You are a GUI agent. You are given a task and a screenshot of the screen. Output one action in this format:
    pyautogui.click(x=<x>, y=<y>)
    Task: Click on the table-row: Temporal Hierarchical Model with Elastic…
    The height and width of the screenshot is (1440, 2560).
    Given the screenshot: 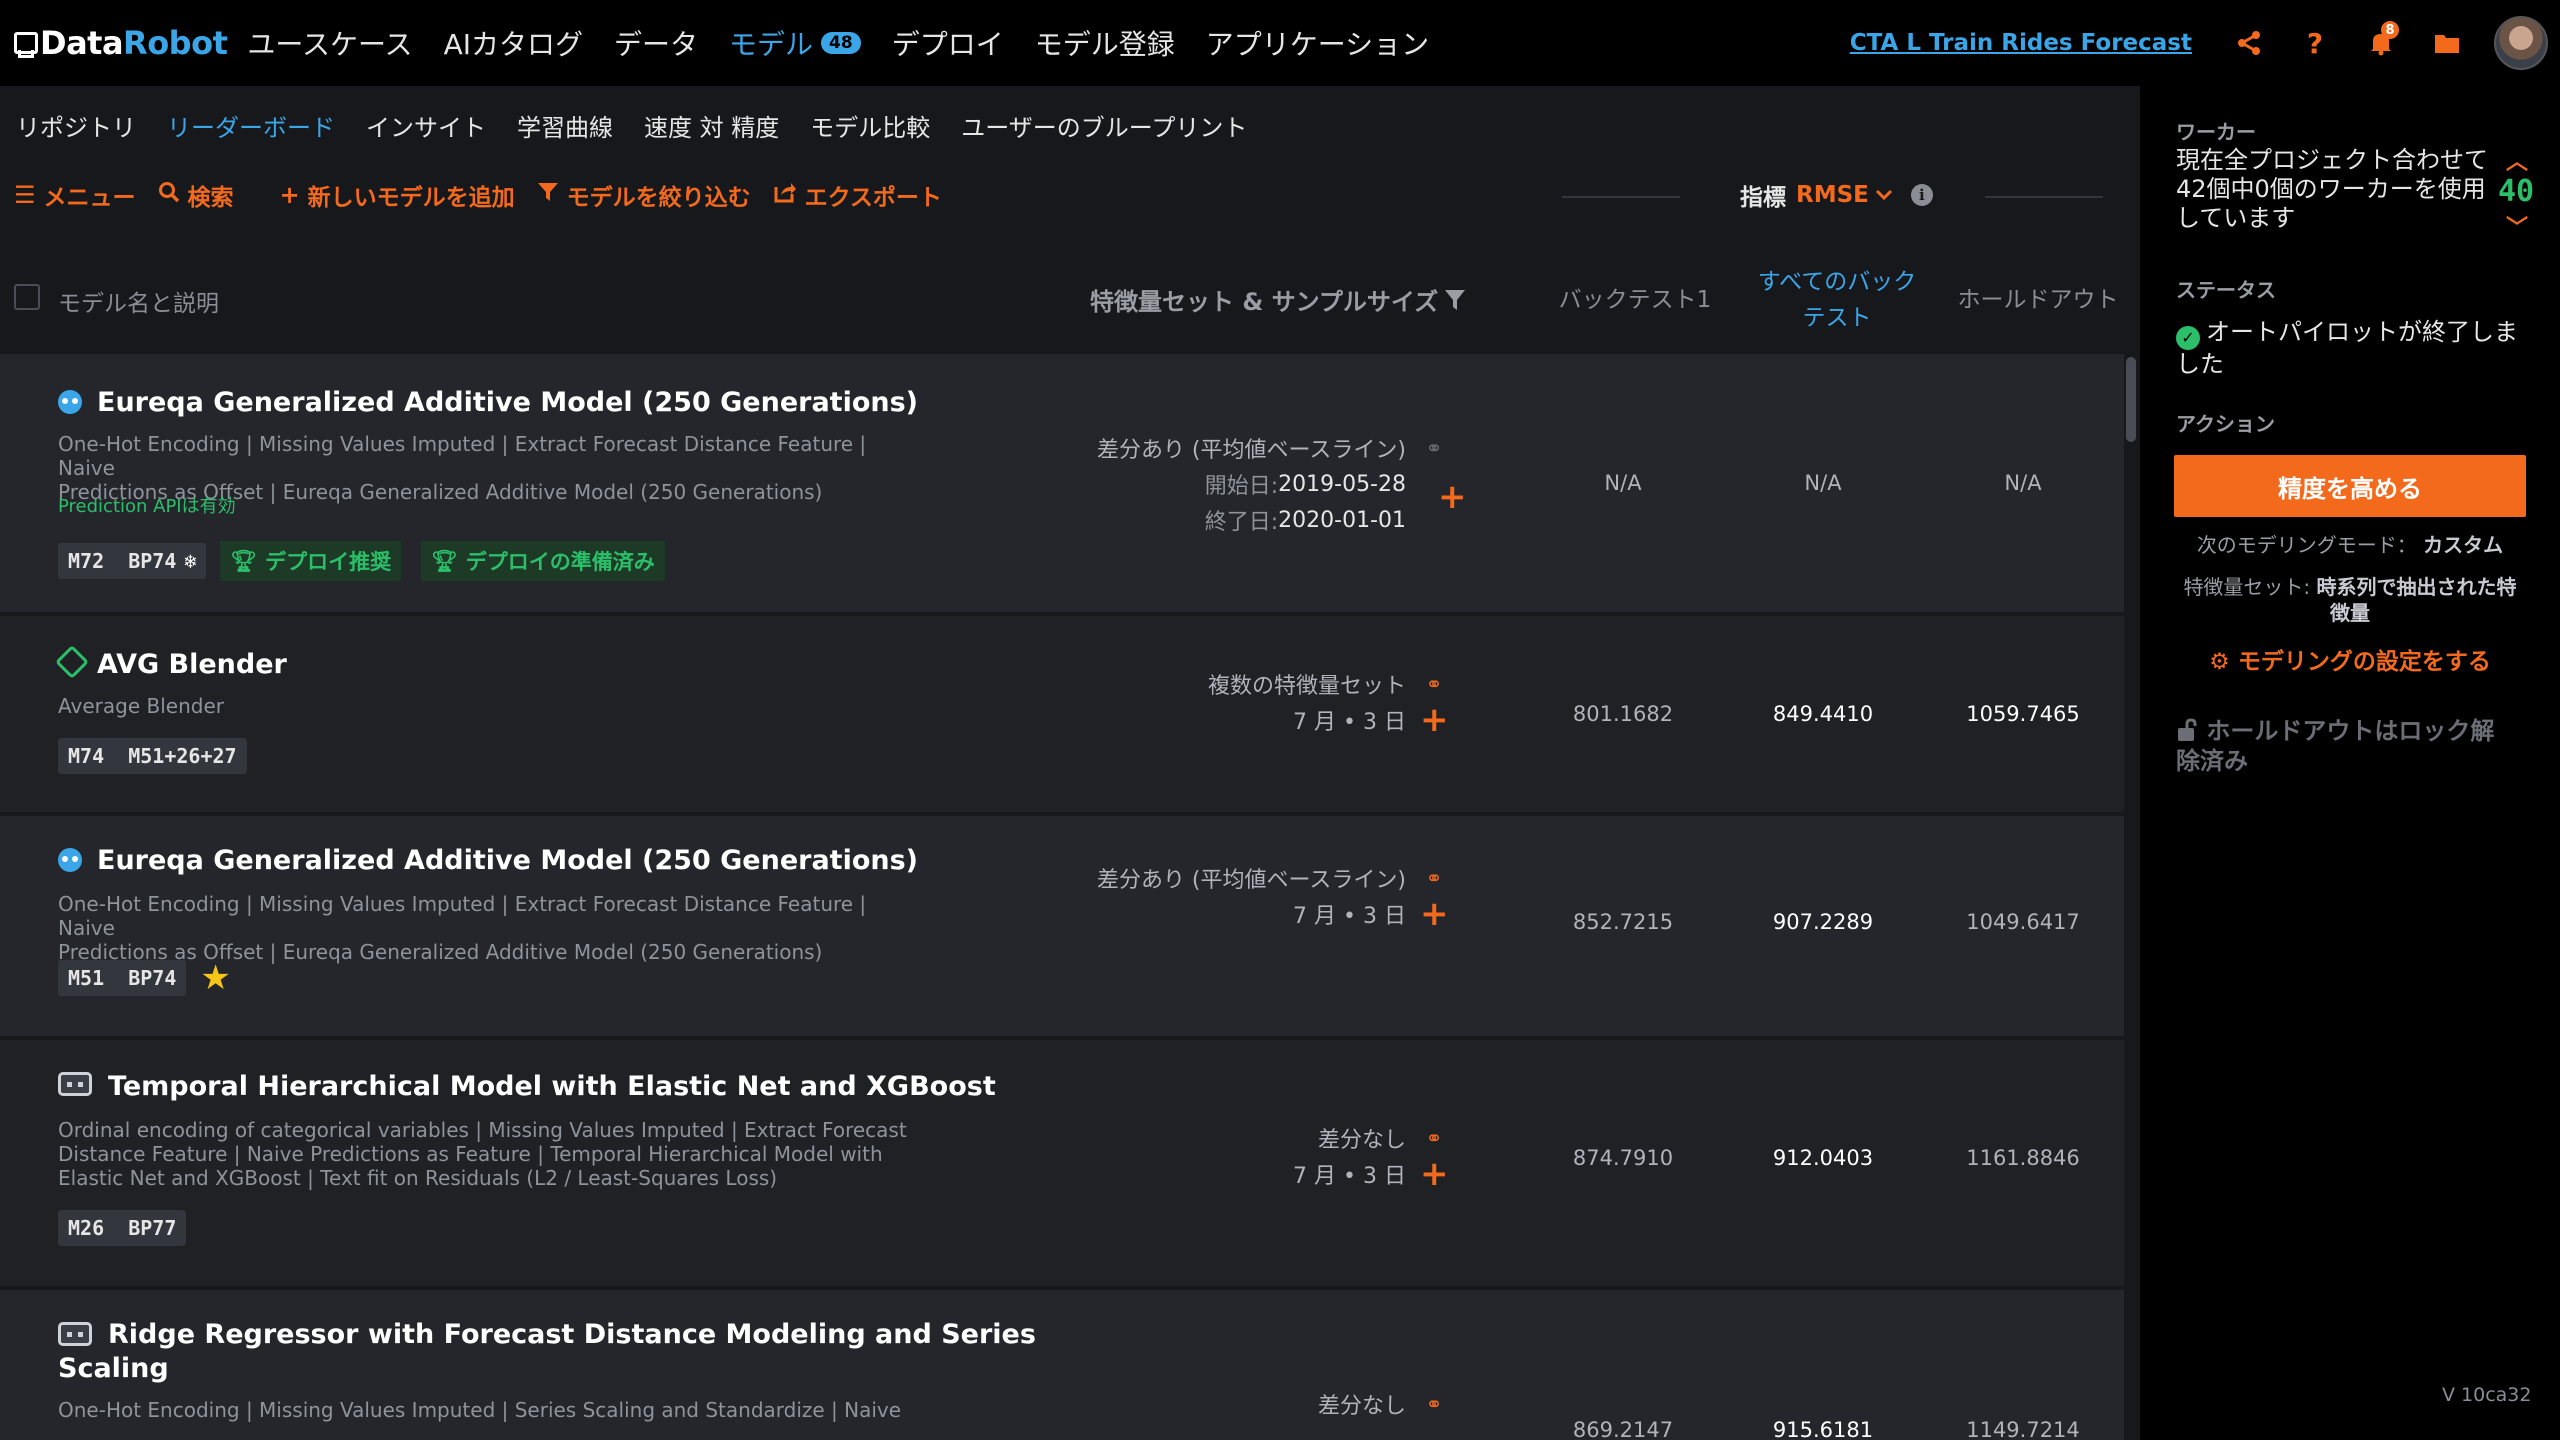 What is the action you would take?
    pyautogui.click(x=1064, y=1165)
    